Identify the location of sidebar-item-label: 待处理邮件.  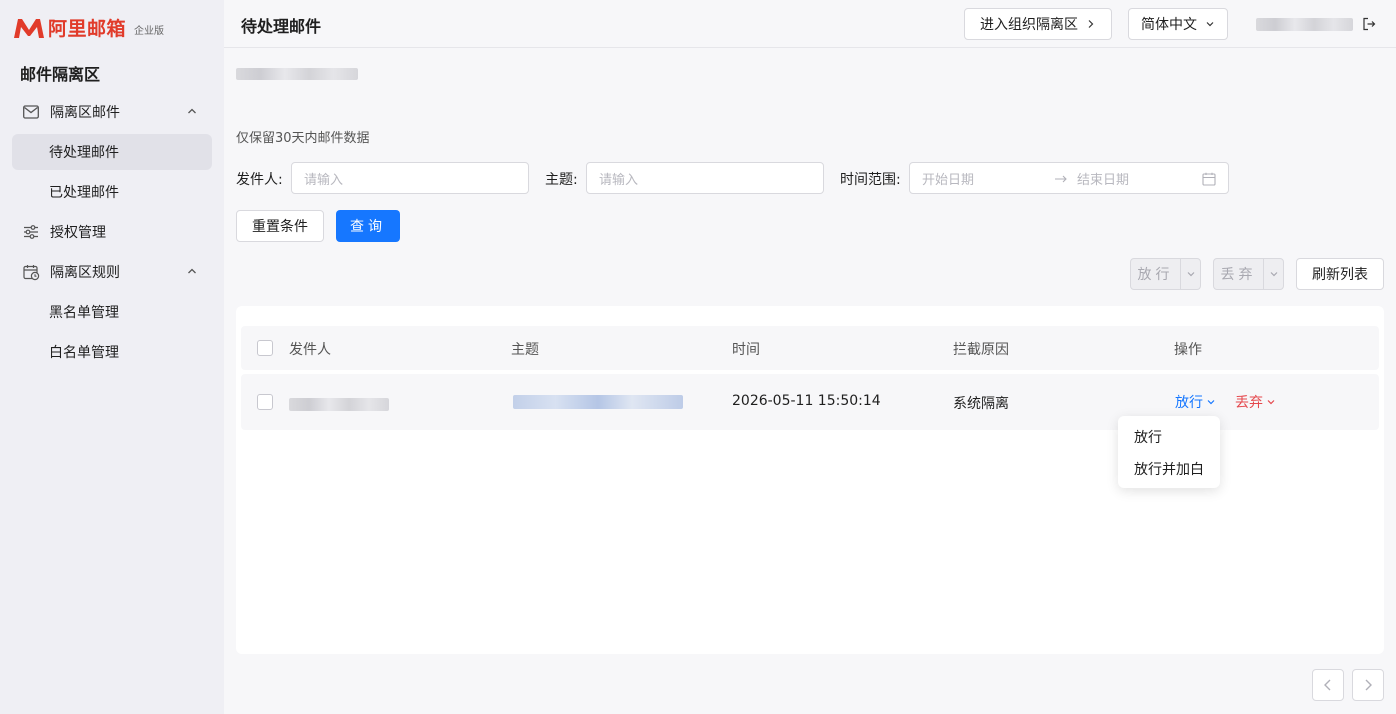
(84, 153).